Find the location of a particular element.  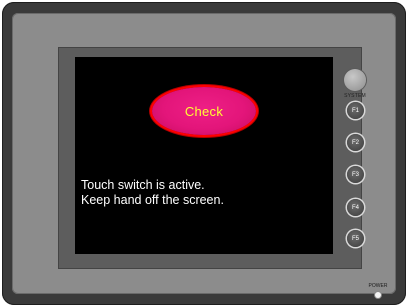

check-button-label: Check is located at coordinates (204, 111).